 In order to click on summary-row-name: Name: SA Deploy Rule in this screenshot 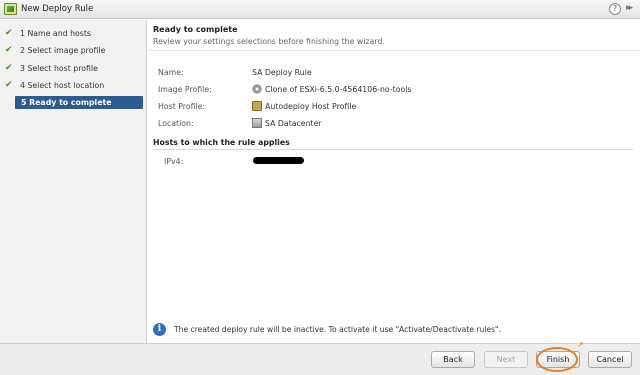, I will do `click(393, 73)`.